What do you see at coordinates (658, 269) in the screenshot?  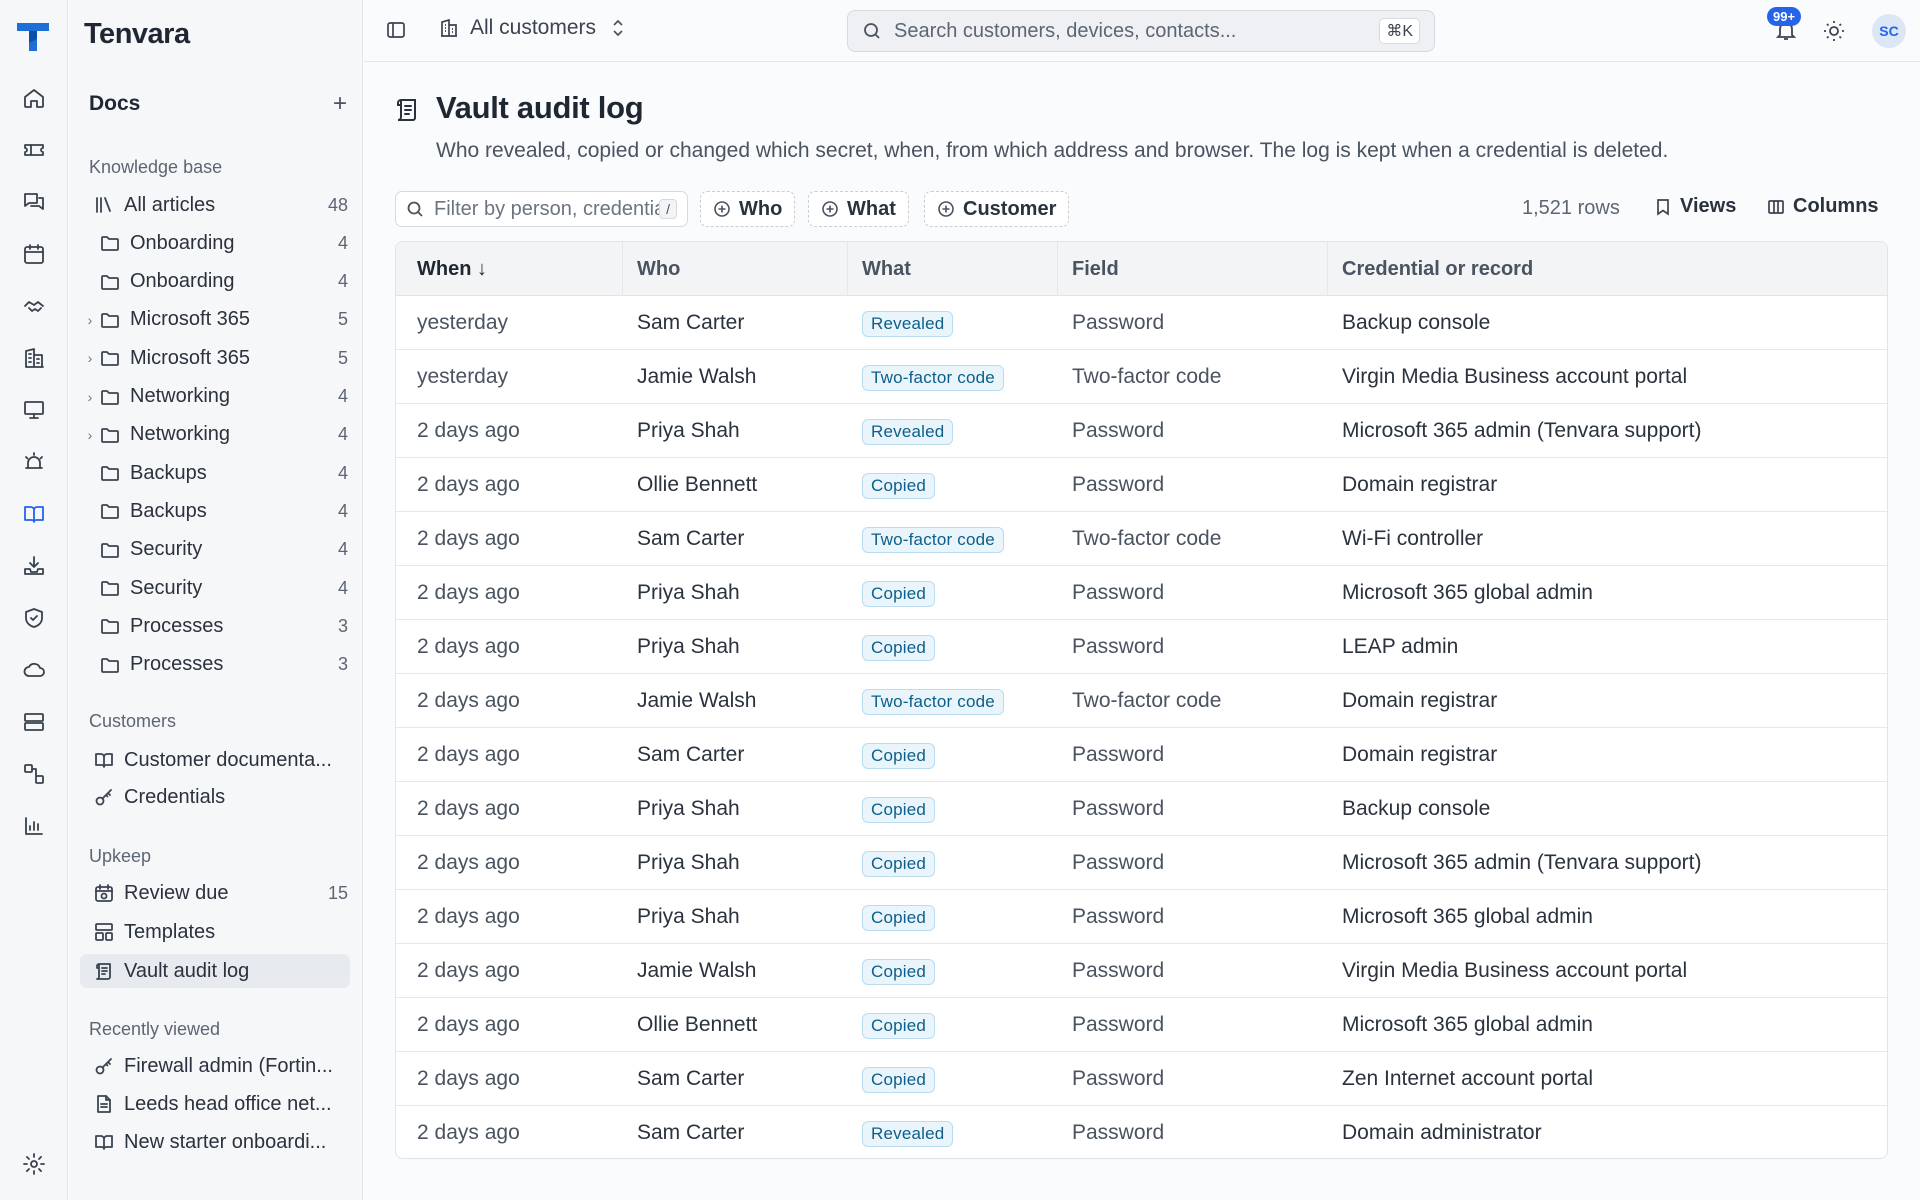 I see `column-header-who: Who` at bounding box center [658, 269].